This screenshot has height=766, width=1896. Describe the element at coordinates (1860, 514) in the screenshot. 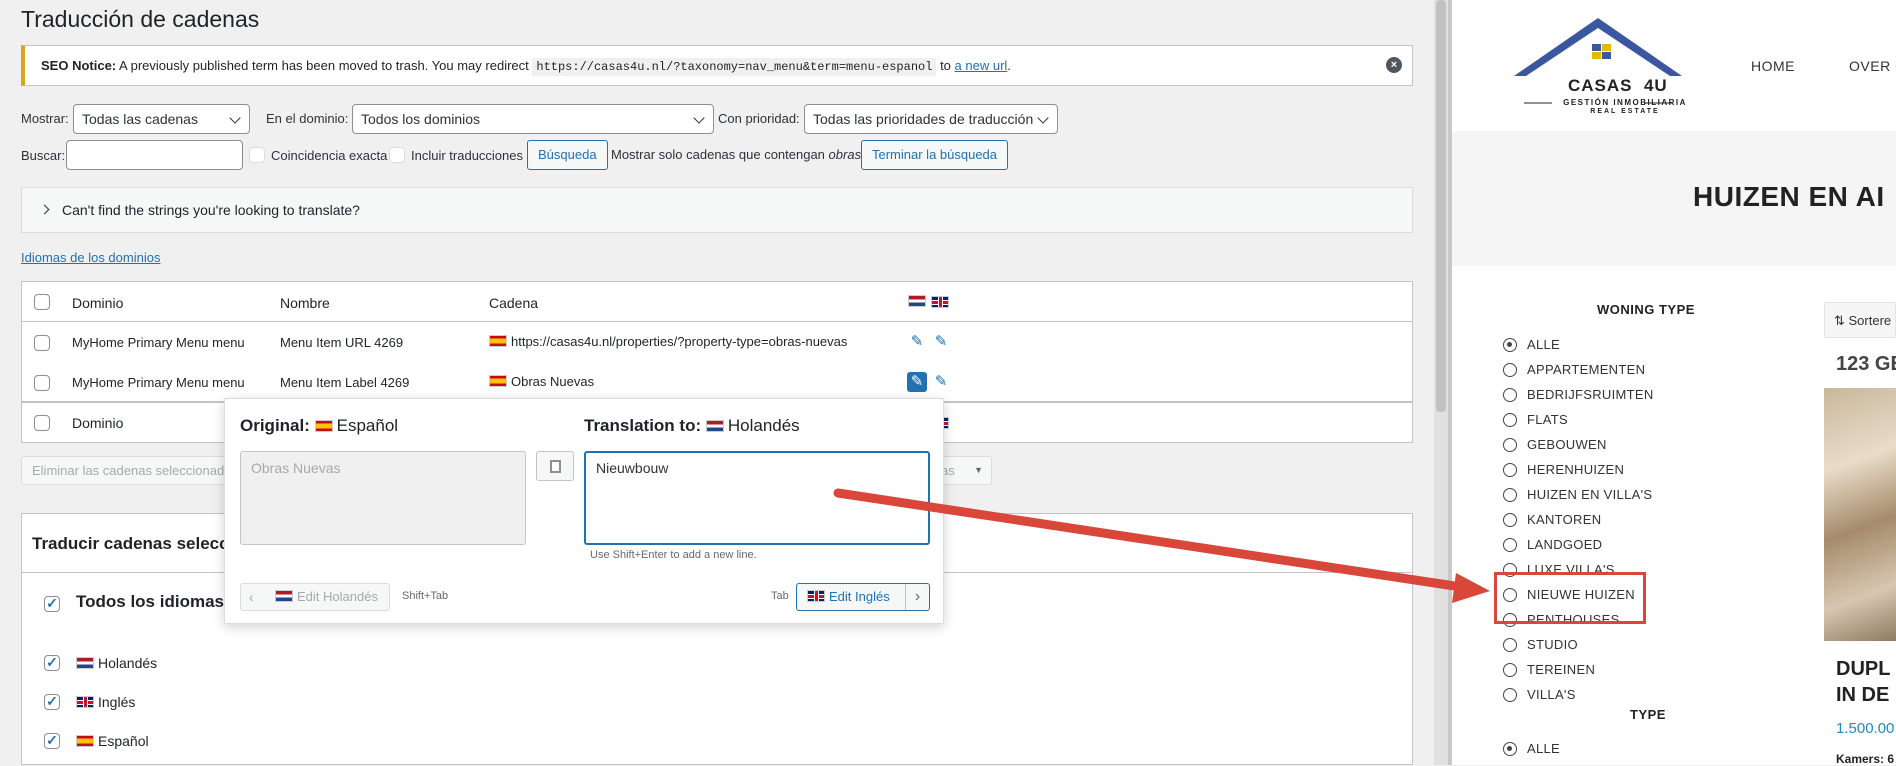

I see `property-image` at that location.